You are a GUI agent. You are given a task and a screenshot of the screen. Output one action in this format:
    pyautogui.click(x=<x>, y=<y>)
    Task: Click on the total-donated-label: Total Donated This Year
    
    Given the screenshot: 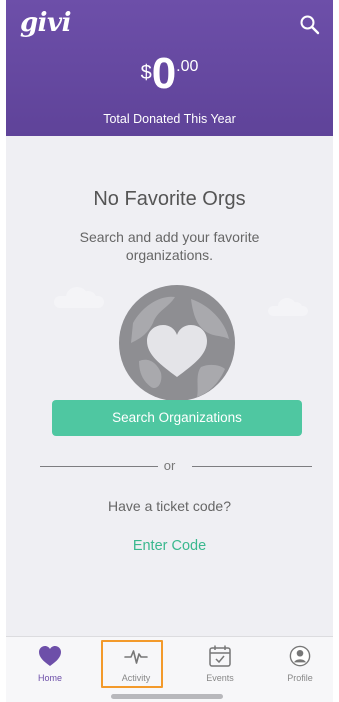 What is the action you would take?
    pyautogui.click(x=169, y=119)
    